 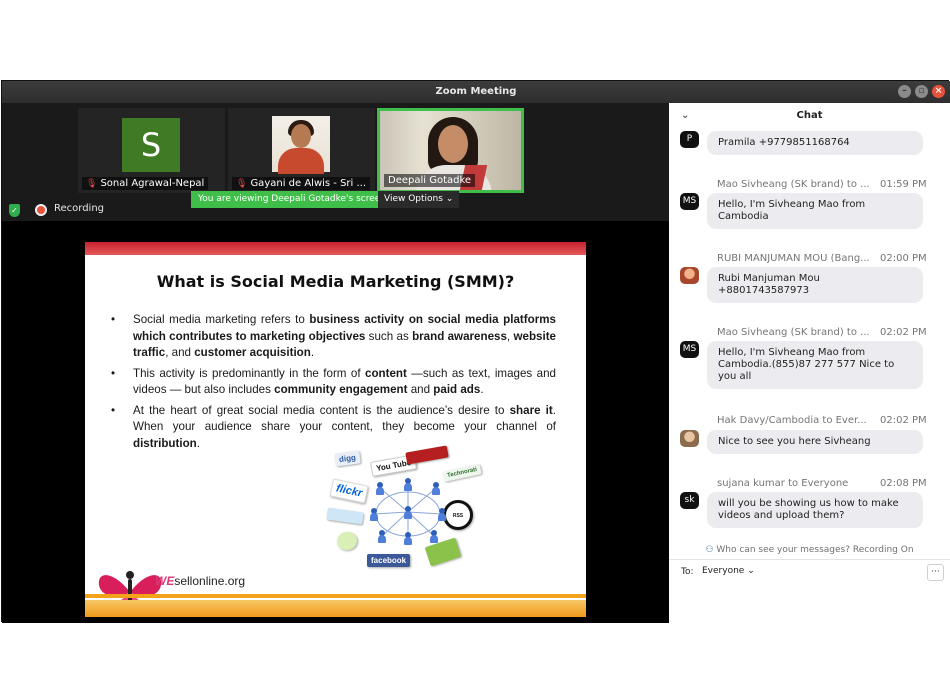 I want to click on technorati-logo: Technorati, so click(x=462, y=473).